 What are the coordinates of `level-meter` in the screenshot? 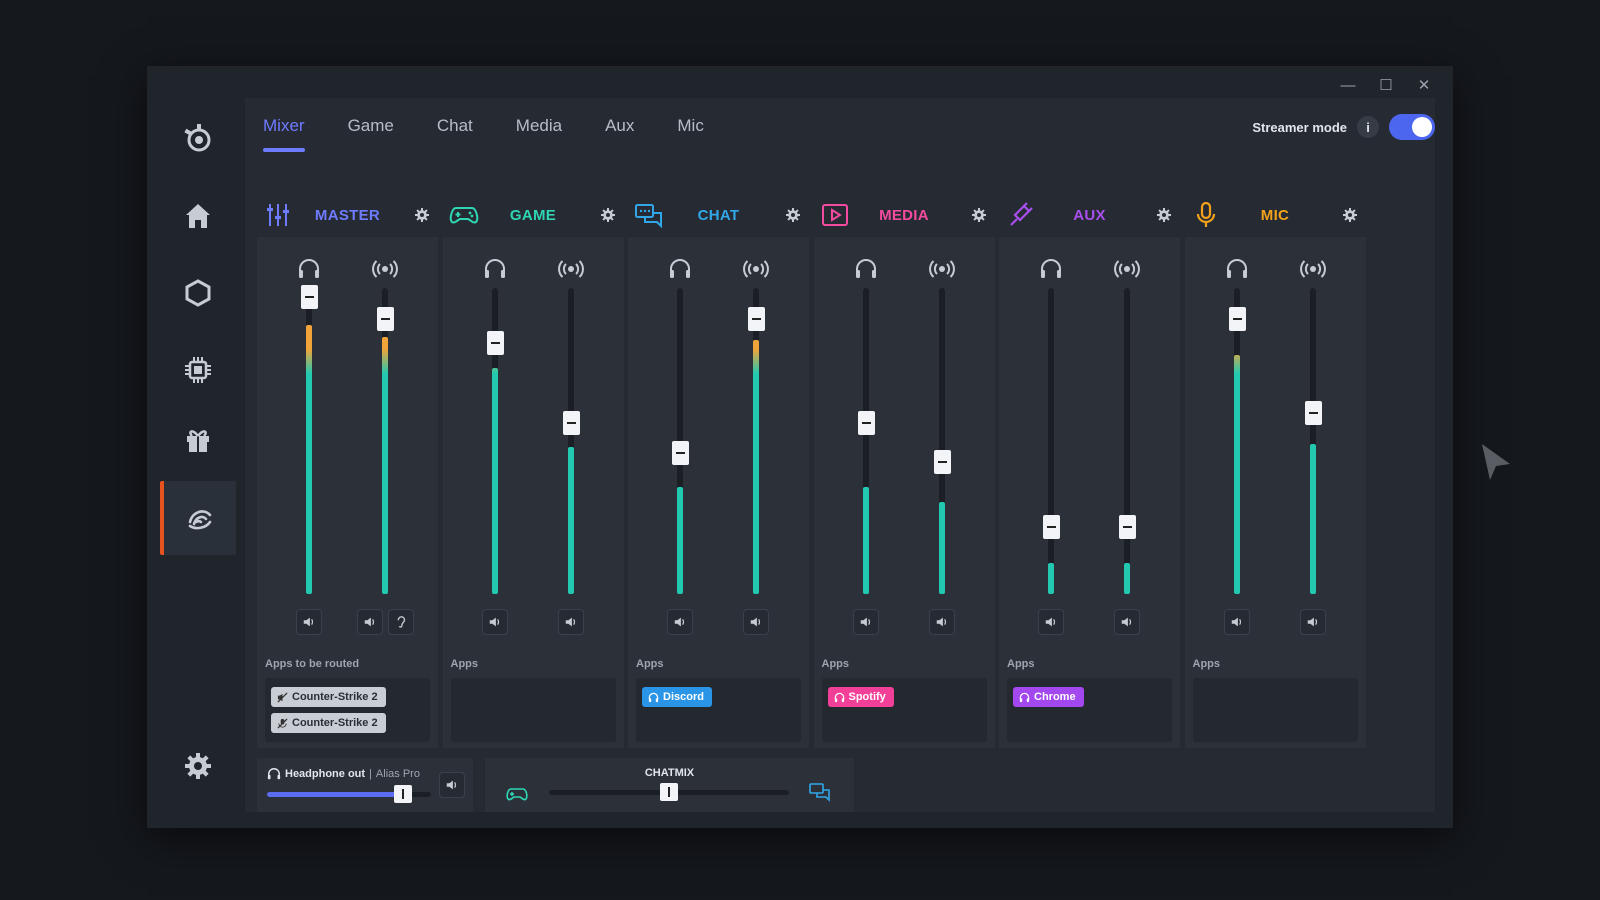 It's located at (570, 520).